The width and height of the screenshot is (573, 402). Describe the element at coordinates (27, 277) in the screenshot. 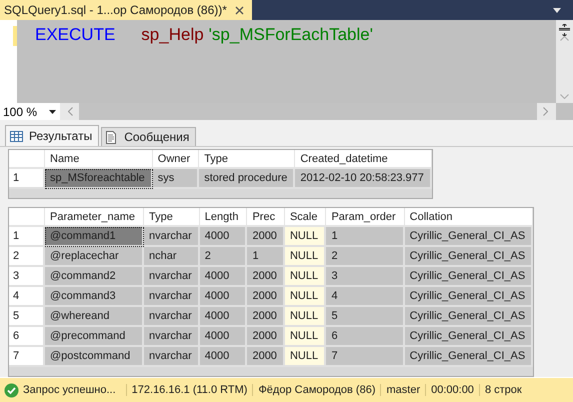

I see `row-number: 3` at that location.